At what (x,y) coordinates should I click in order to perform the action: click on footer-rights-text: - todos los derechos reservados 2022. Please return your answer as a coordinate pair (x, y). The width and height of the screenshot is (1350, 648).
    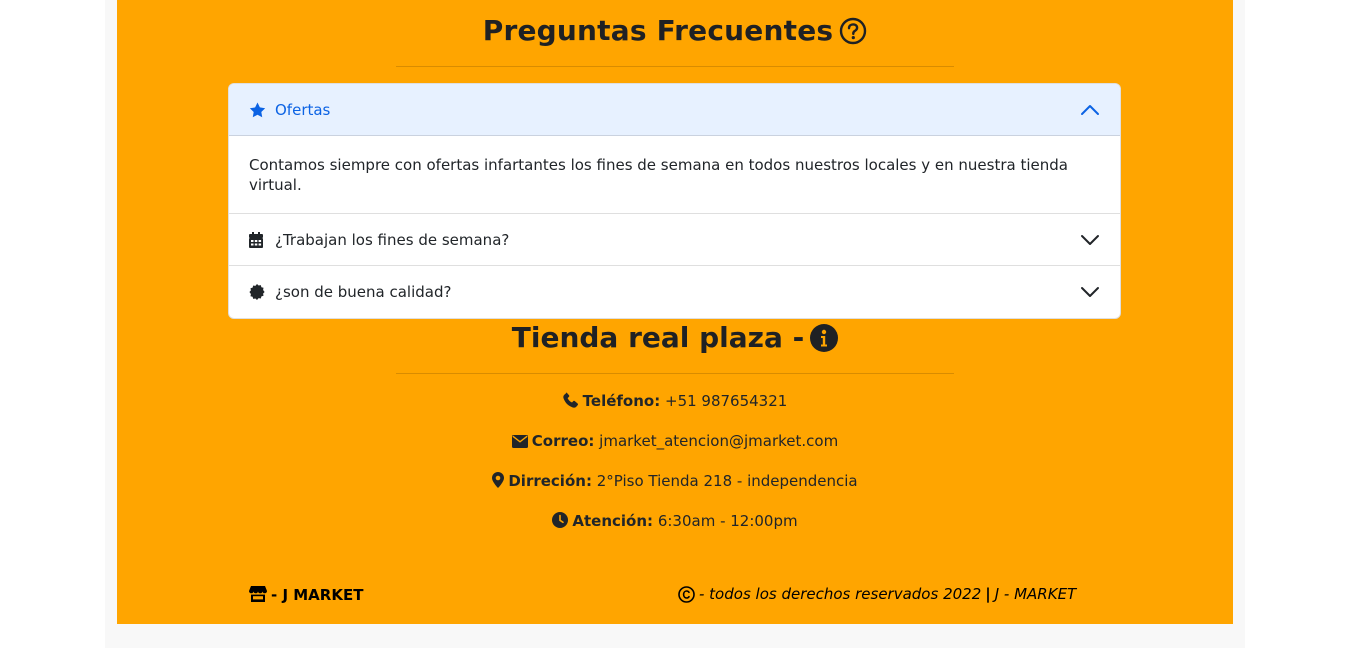
    Looking at the image, I should click on (840, 594).